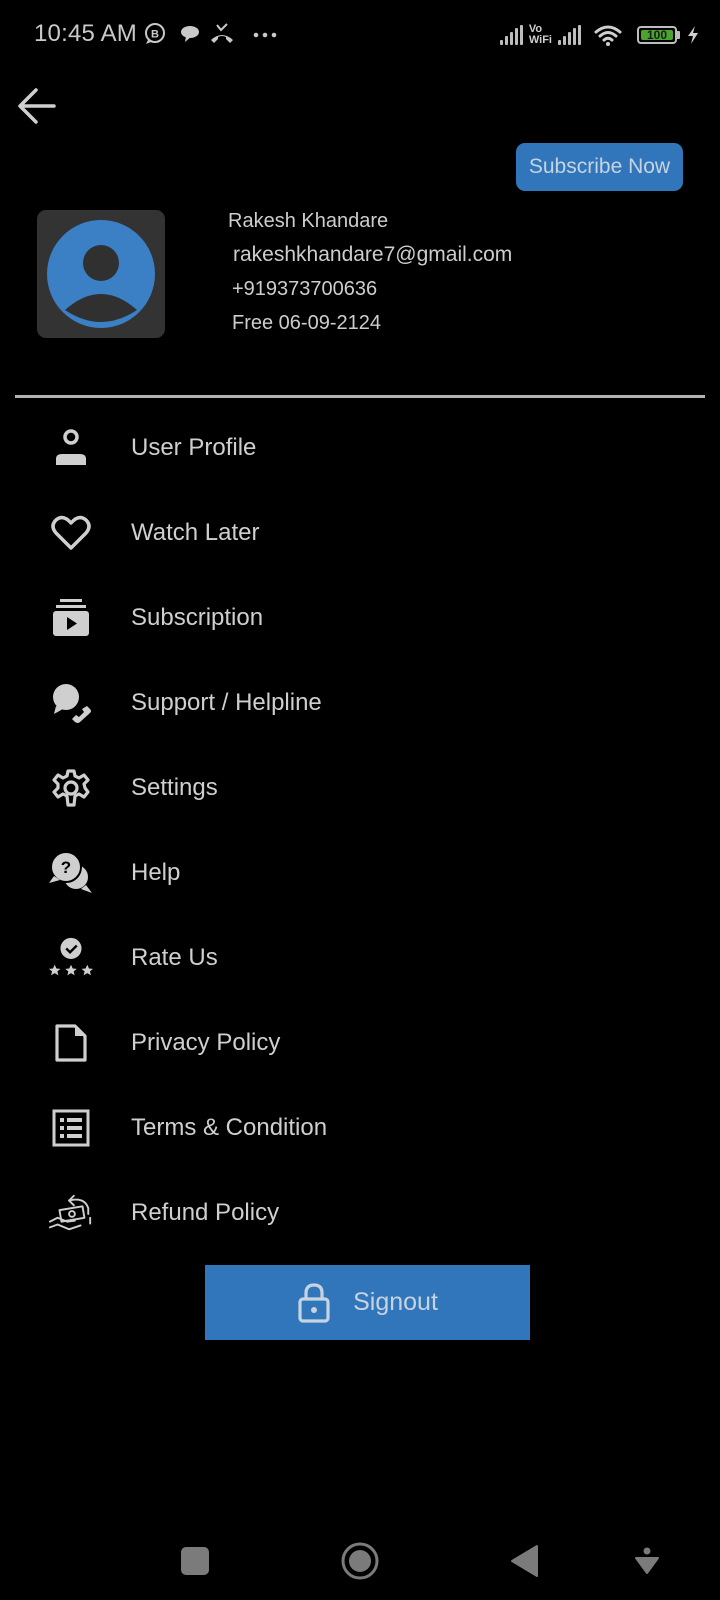 The image size is (720, 1600). I want to click on avatar, so click(101, 274).